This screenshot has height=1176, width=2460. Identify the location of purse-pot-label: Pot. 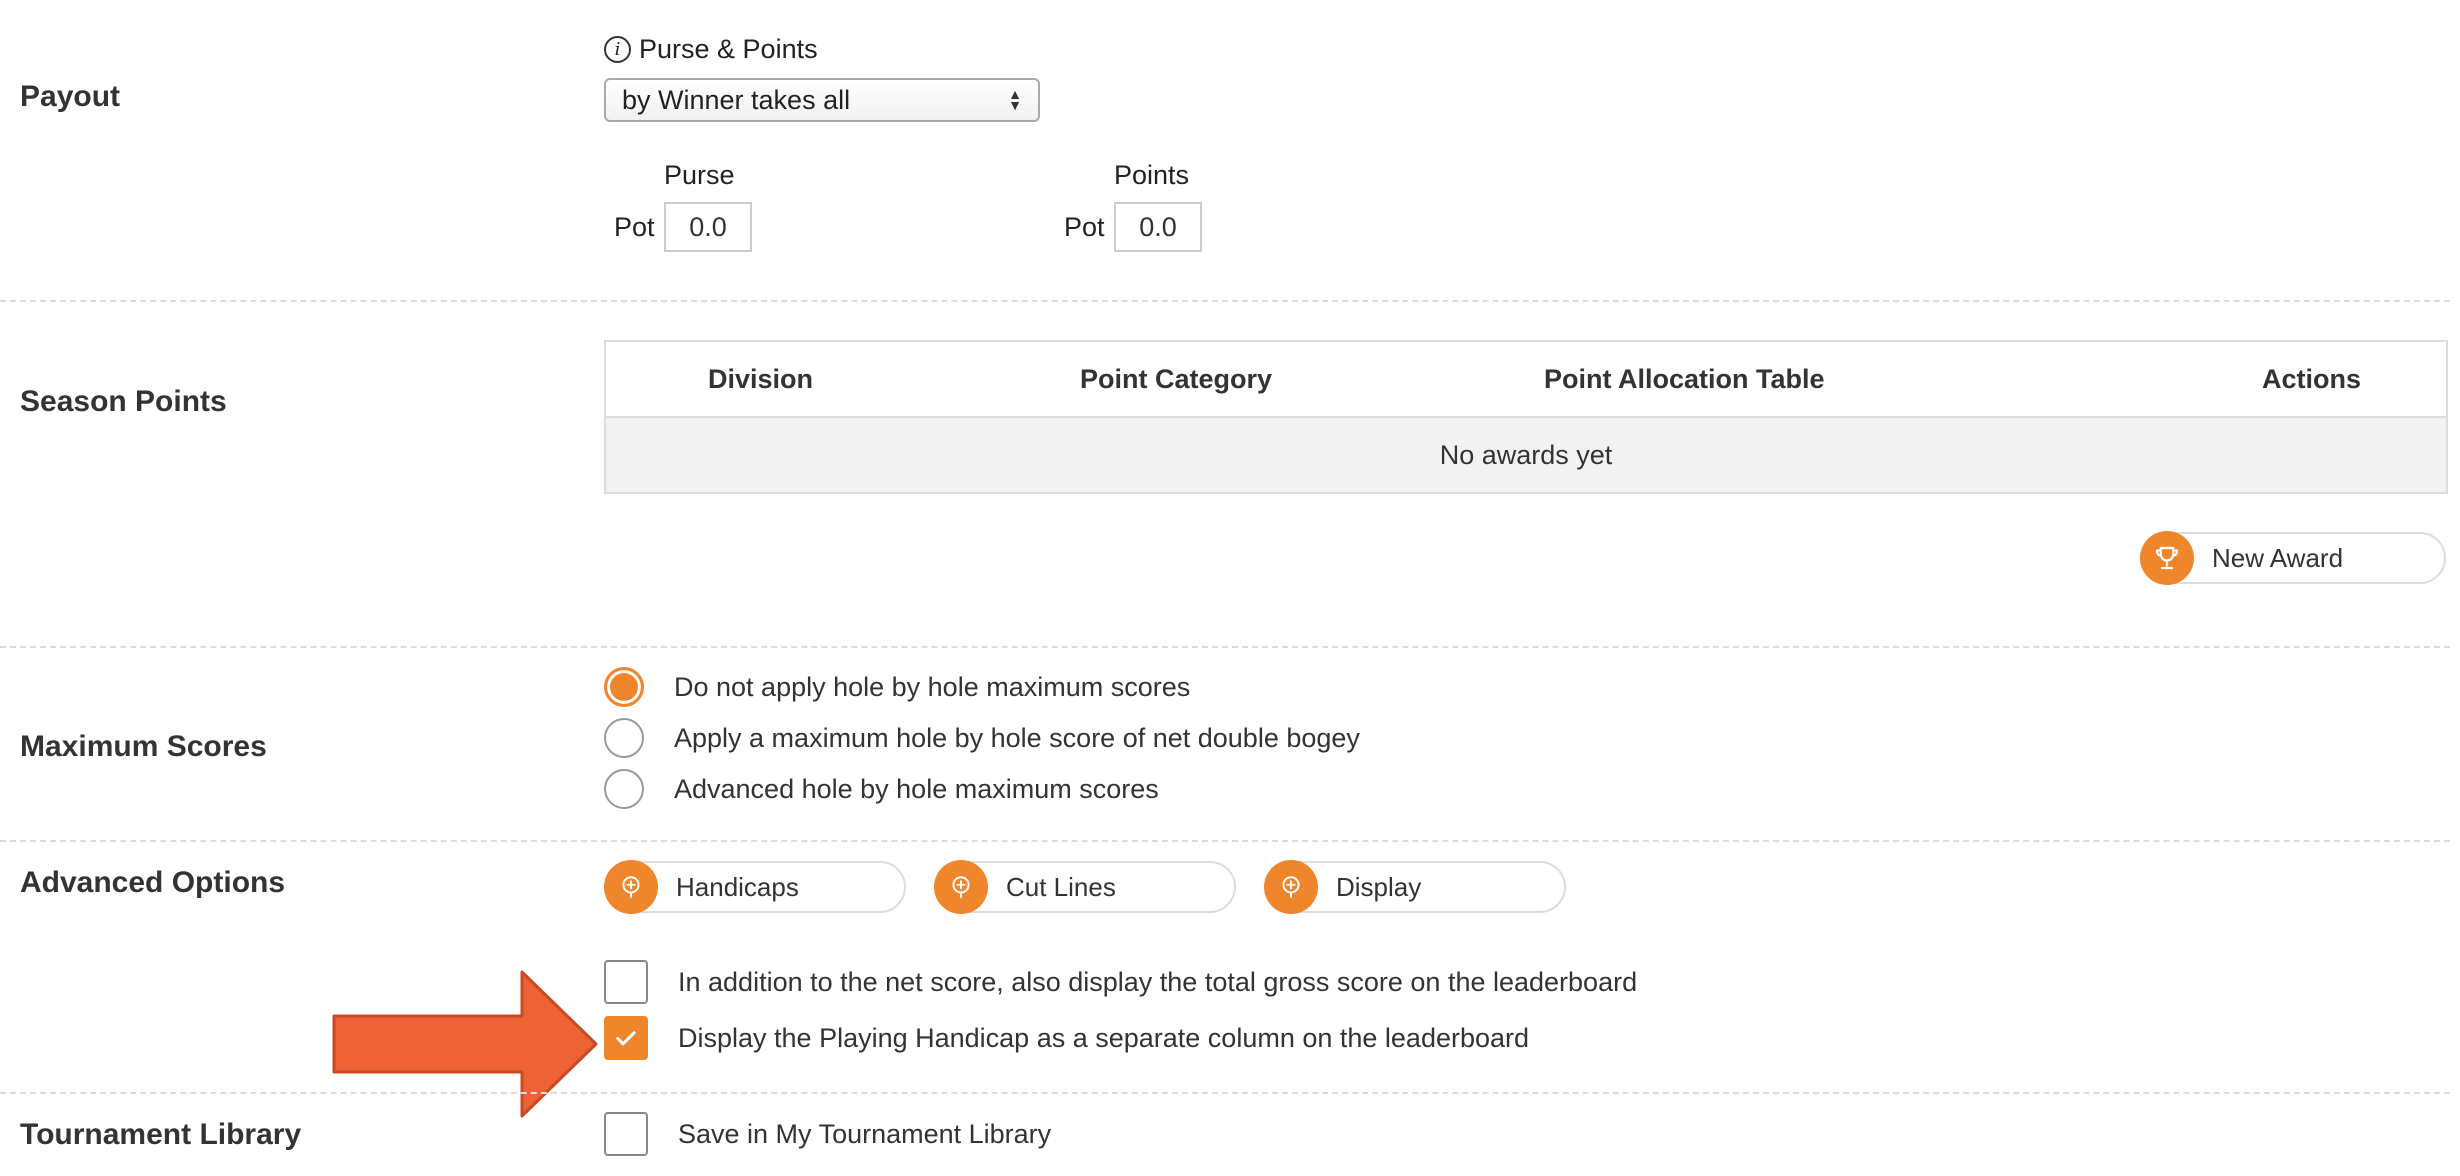
(634, 227).